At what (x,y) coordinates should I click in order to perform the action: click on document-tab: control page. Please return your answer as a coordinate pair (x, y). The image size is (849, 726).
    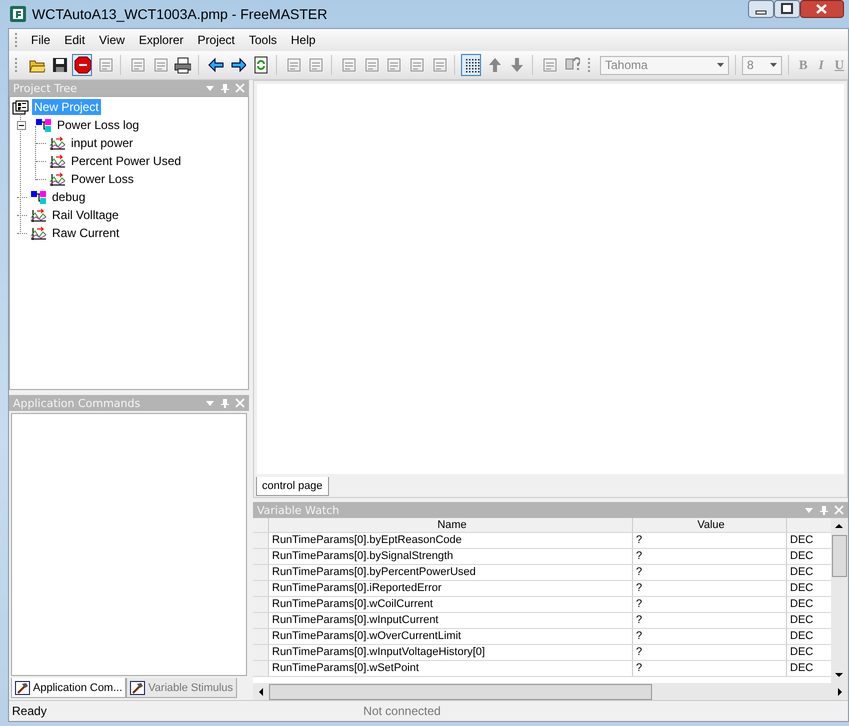
    Looking at the image, I should click on (292, 486).